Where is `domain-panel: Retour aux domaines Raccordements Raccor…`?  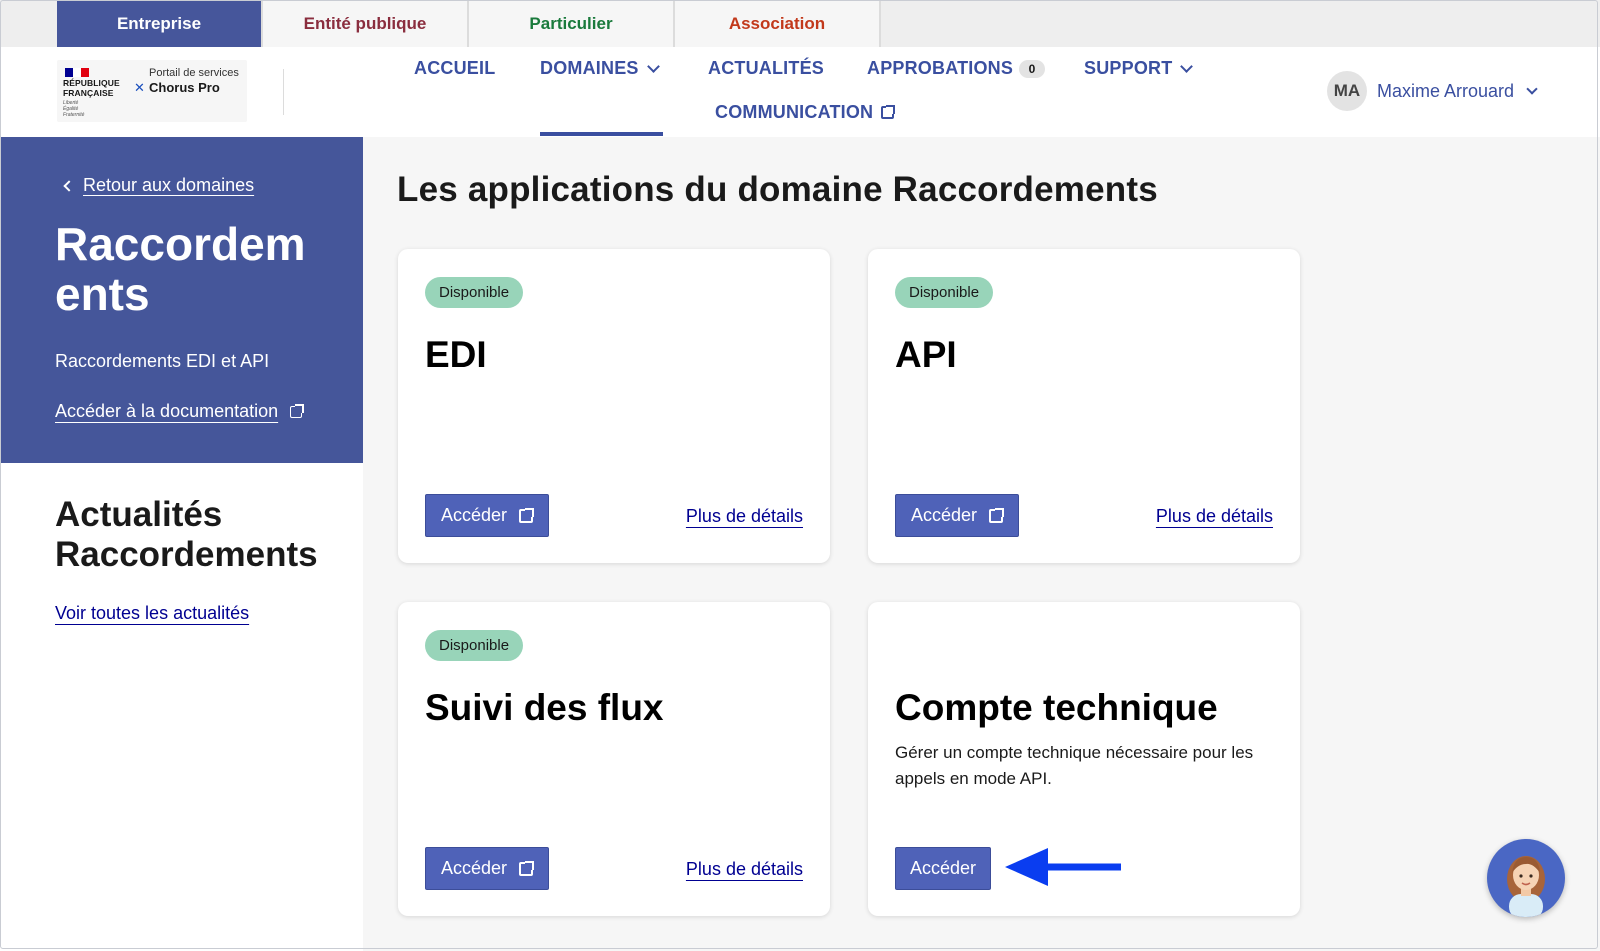
domain-panel: Retour aux domaines Raccordements Raccor… is located at coordinates (181, 300).